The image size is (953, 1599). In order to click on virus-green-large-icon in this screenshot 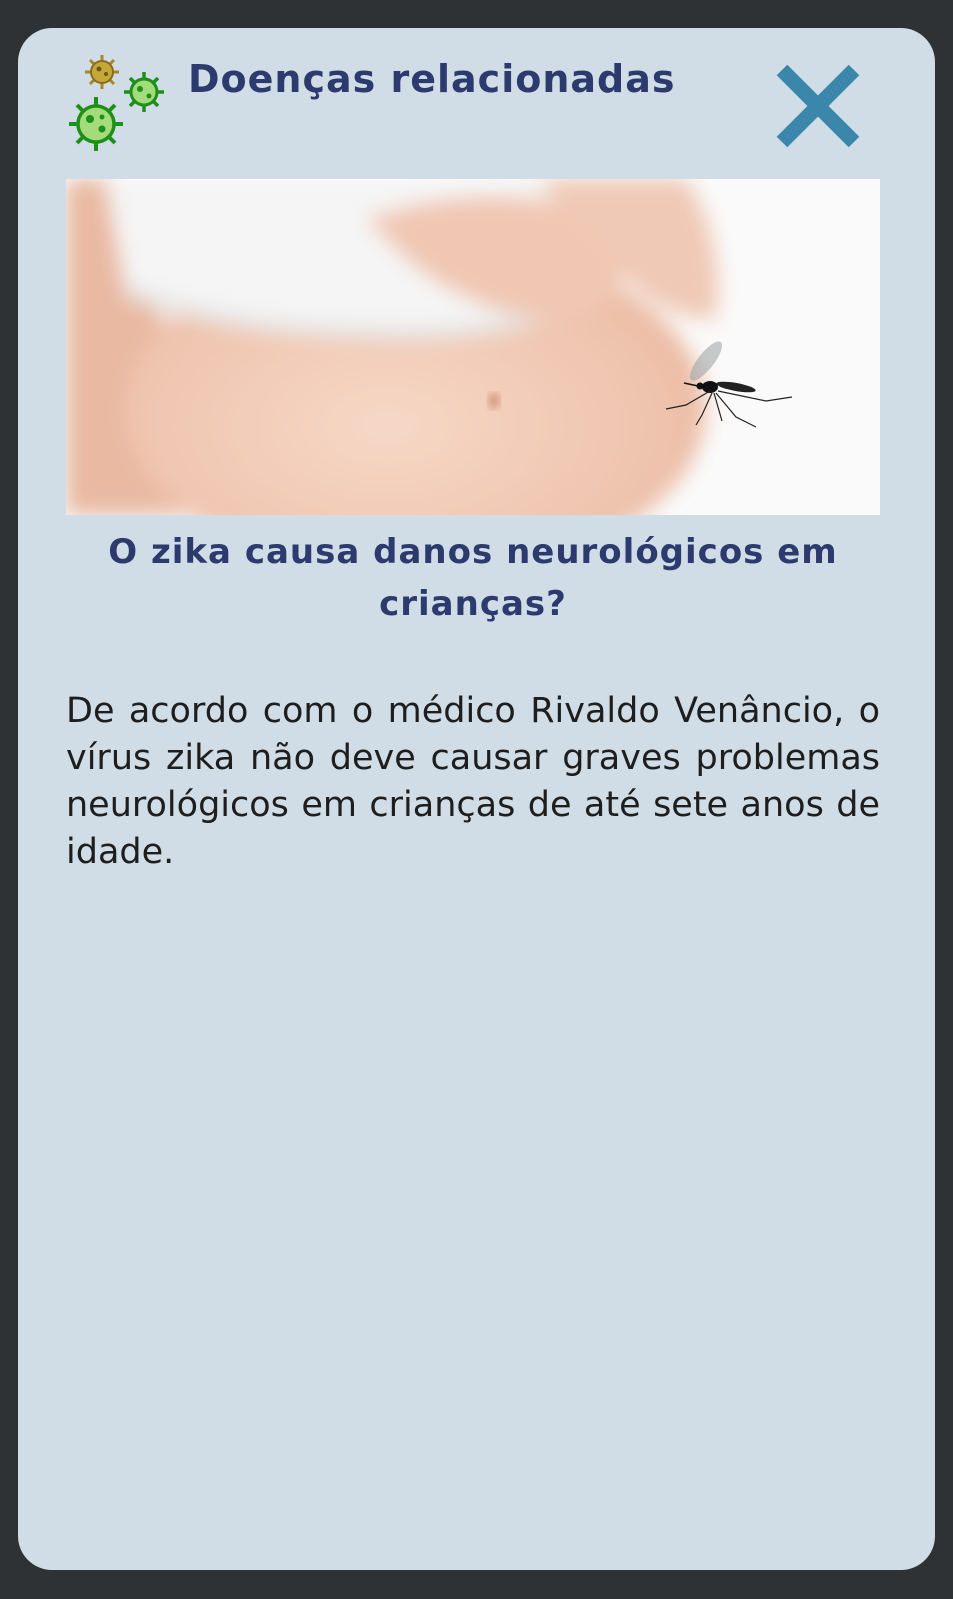, I will do `click(96, 124)`.